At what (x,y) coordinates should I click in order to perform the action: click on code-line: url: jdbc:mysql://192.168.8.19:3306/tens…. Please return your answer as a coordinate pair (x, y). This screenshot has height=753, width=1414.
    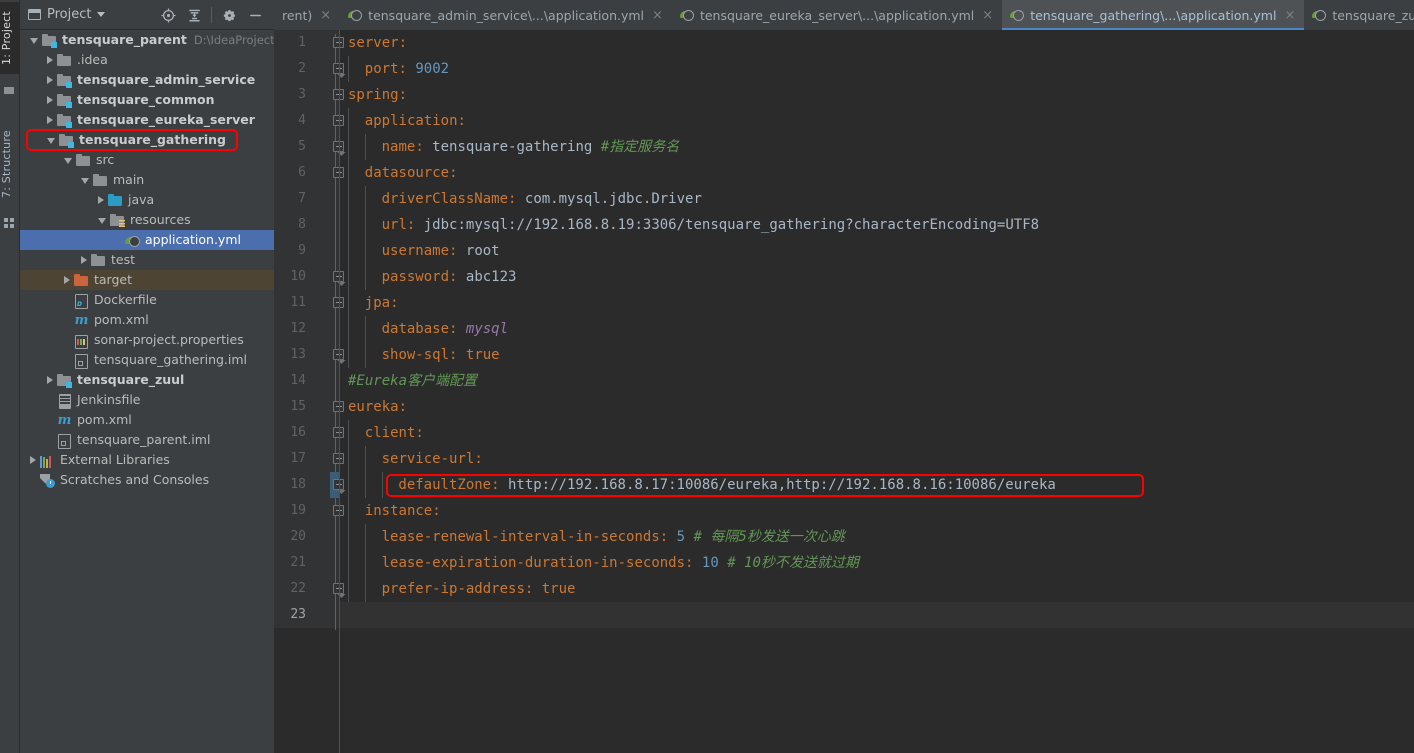
    Looking at the image, I should click on (877, 225).